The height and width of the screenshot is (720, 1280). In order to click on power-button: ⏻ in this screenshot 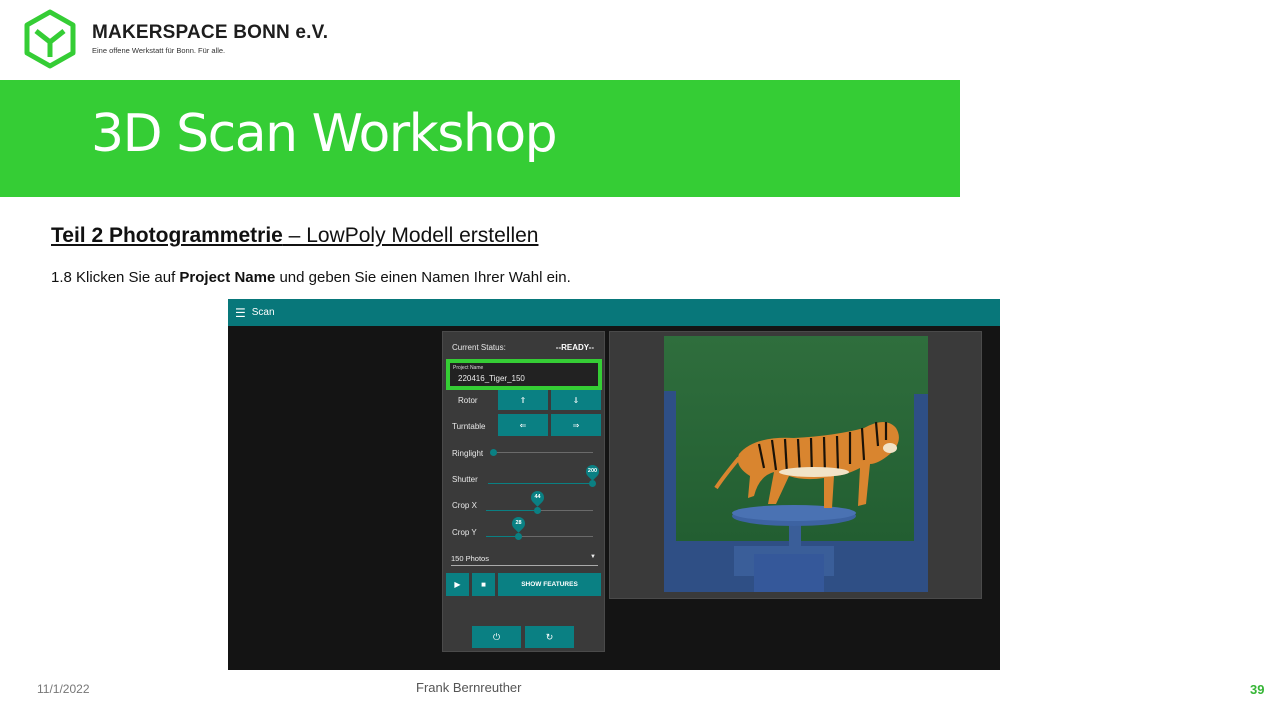, I will do `click(496, 637)`.